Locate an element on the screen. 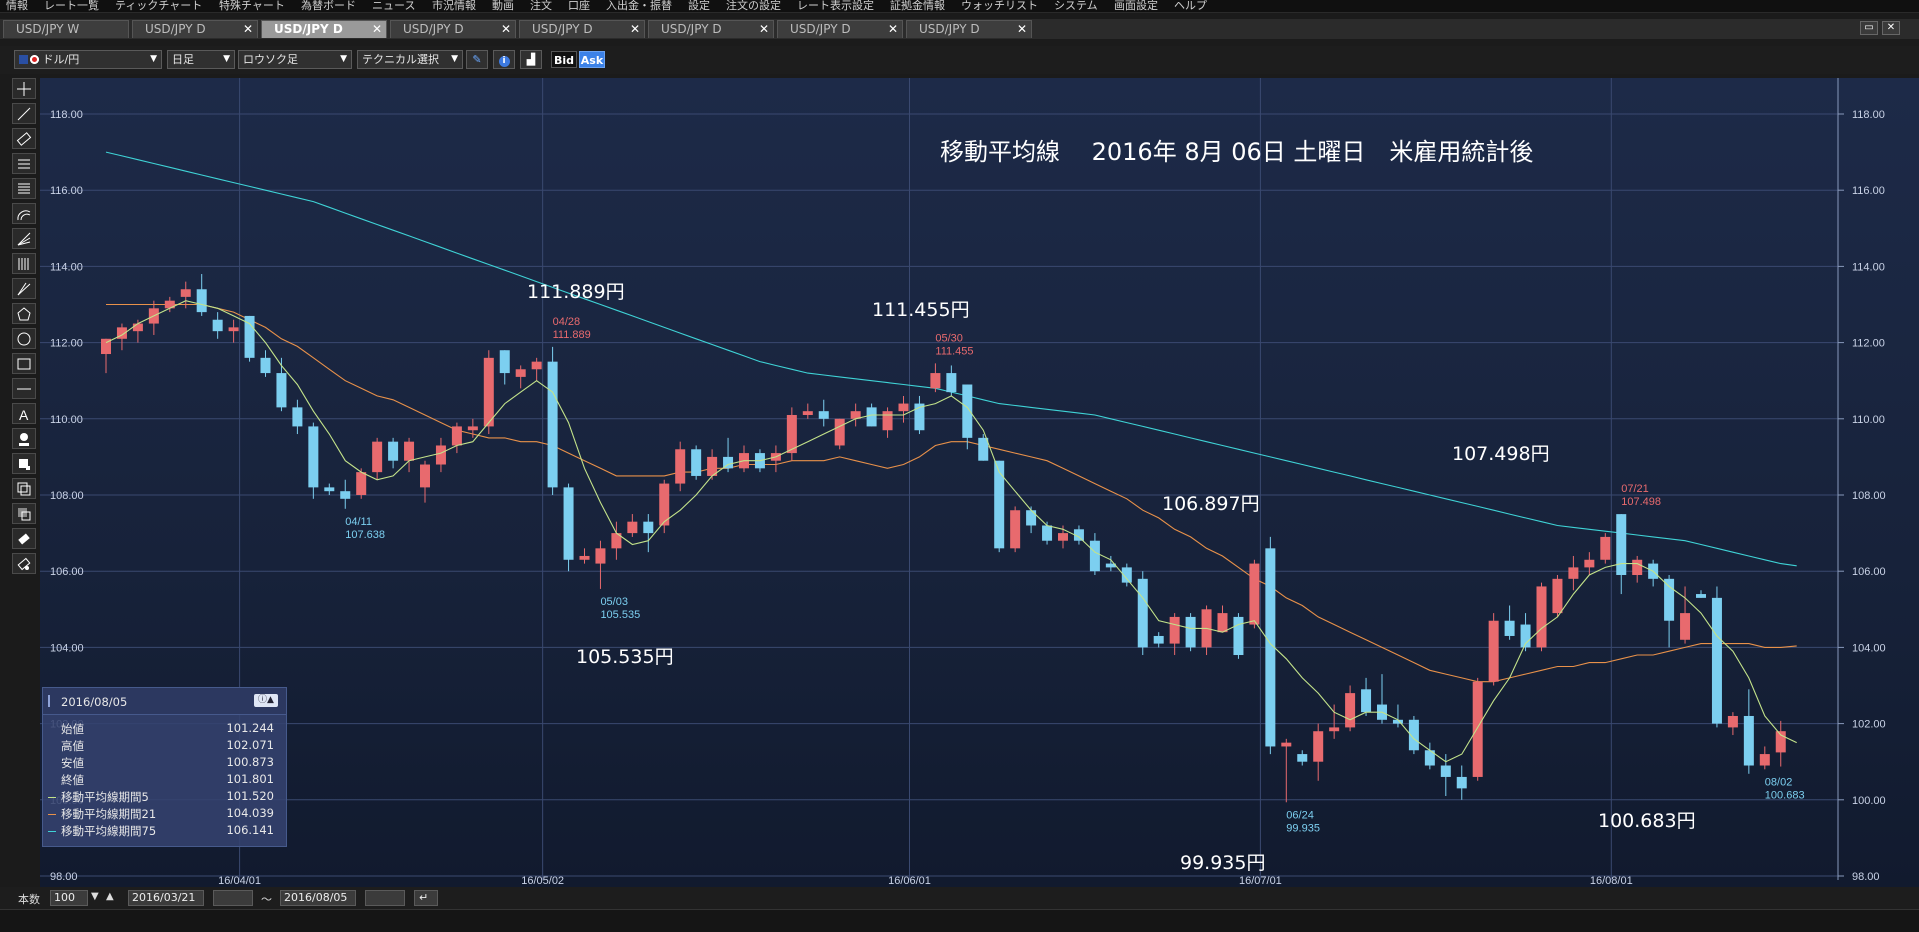  eraser-icon is located at coordinates (24, 539).